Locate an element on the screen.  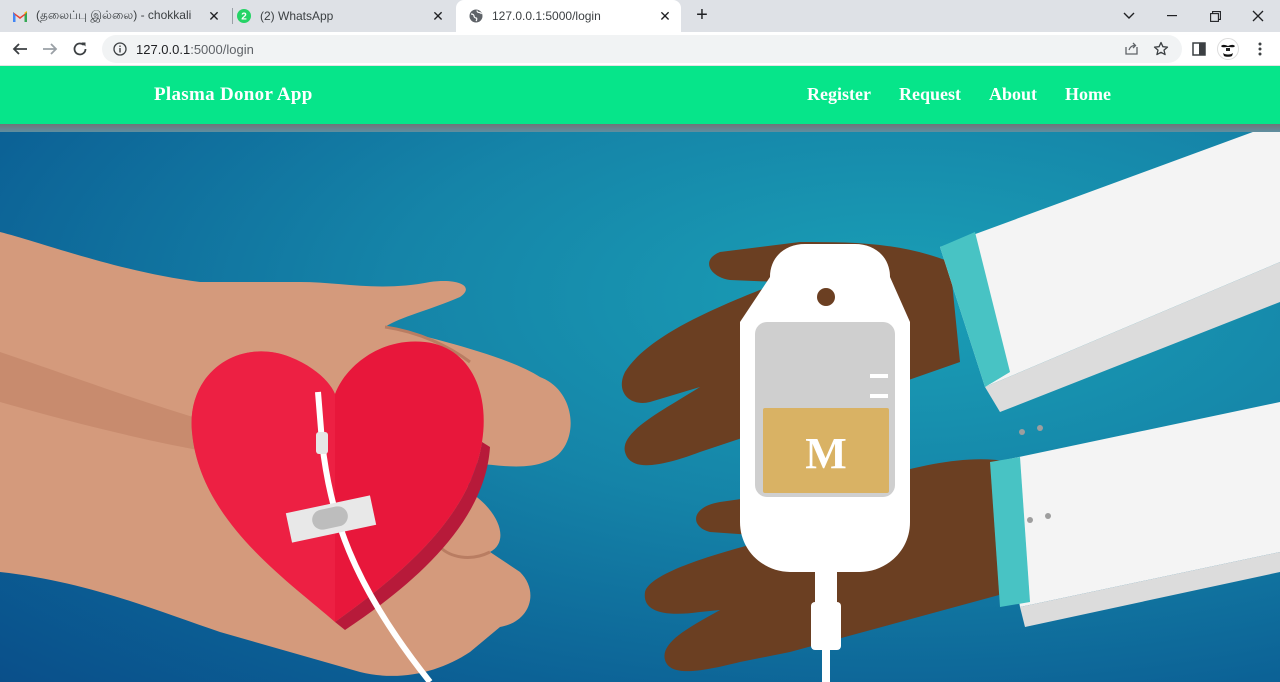
back-icon is located at coordinates (20, 49).